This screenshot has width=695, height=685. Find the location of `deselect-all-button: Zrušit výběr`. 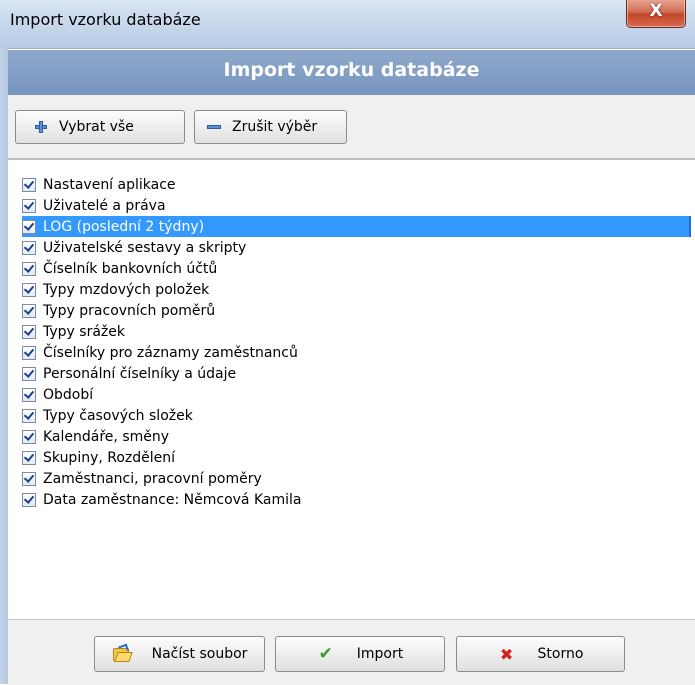

deselect-all-button: Zrušit výběr is located at coordinates (270, 127).